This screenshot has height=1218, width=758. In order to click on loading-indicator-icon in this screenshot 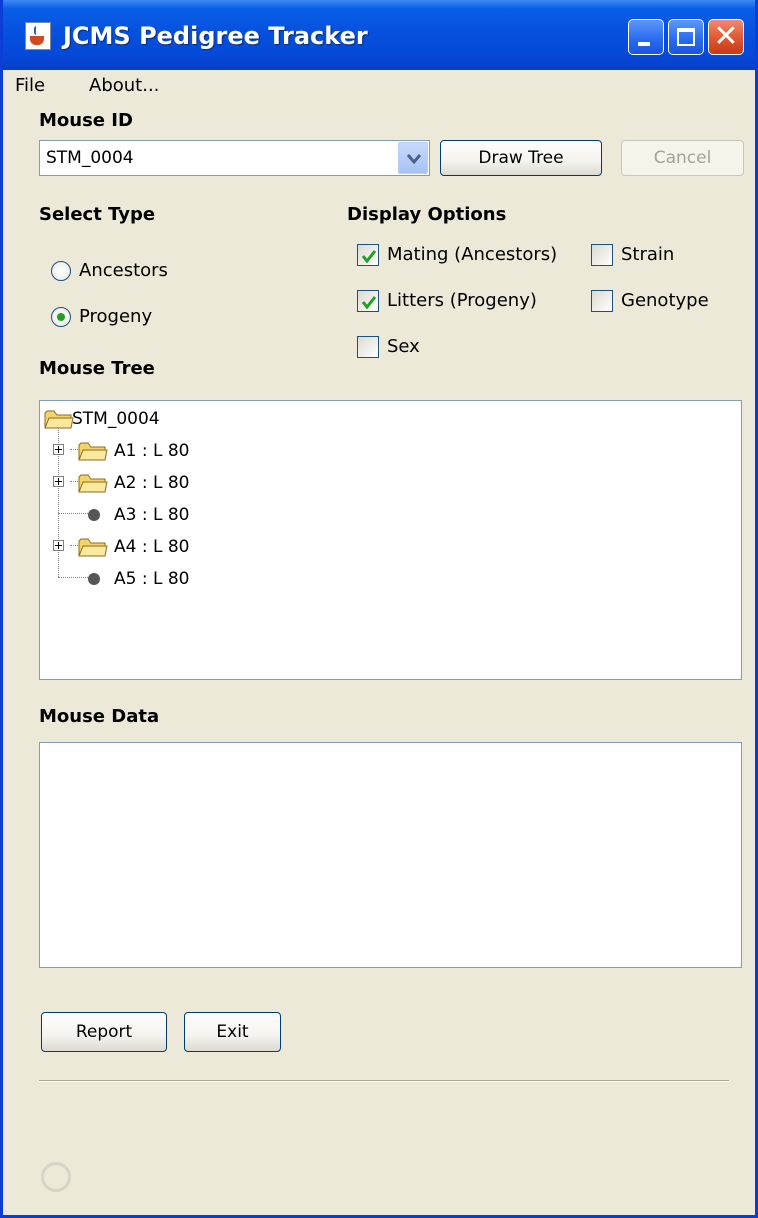, I will do `click(56, 1177)`.